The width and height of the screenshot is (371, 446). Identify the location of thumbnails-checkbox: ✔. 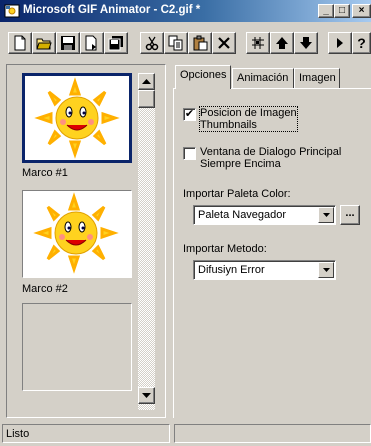
(189, 114).